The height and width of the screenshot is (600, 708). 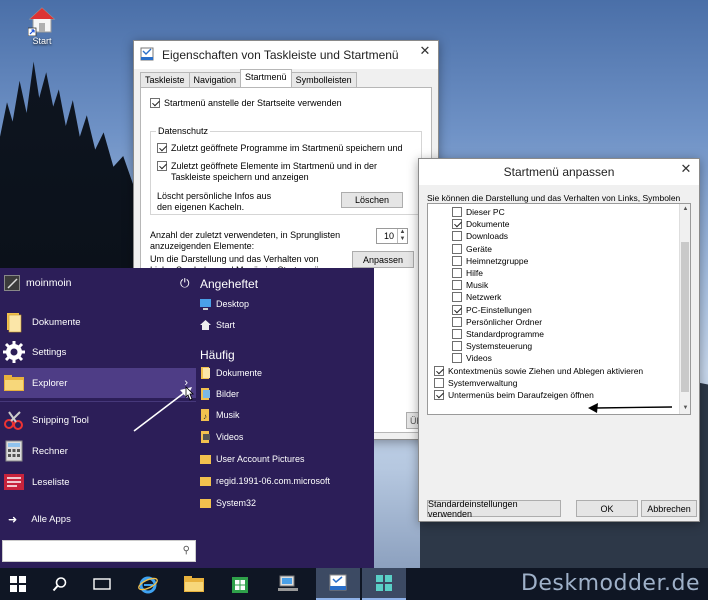 I want to click on search-input, so click(x=99, y=551).